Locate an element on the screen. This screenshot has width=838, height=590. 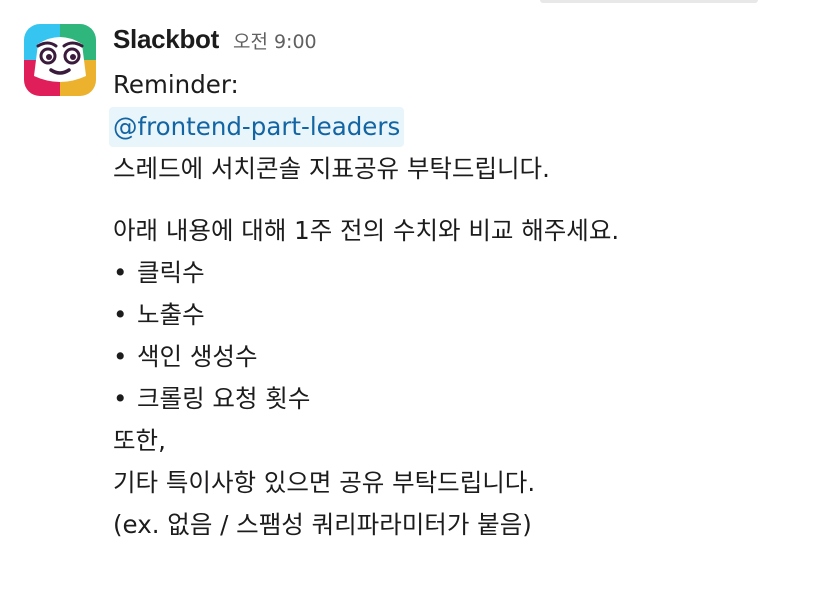
list-item: • 클릭수 is located at coordinates (470, 273).